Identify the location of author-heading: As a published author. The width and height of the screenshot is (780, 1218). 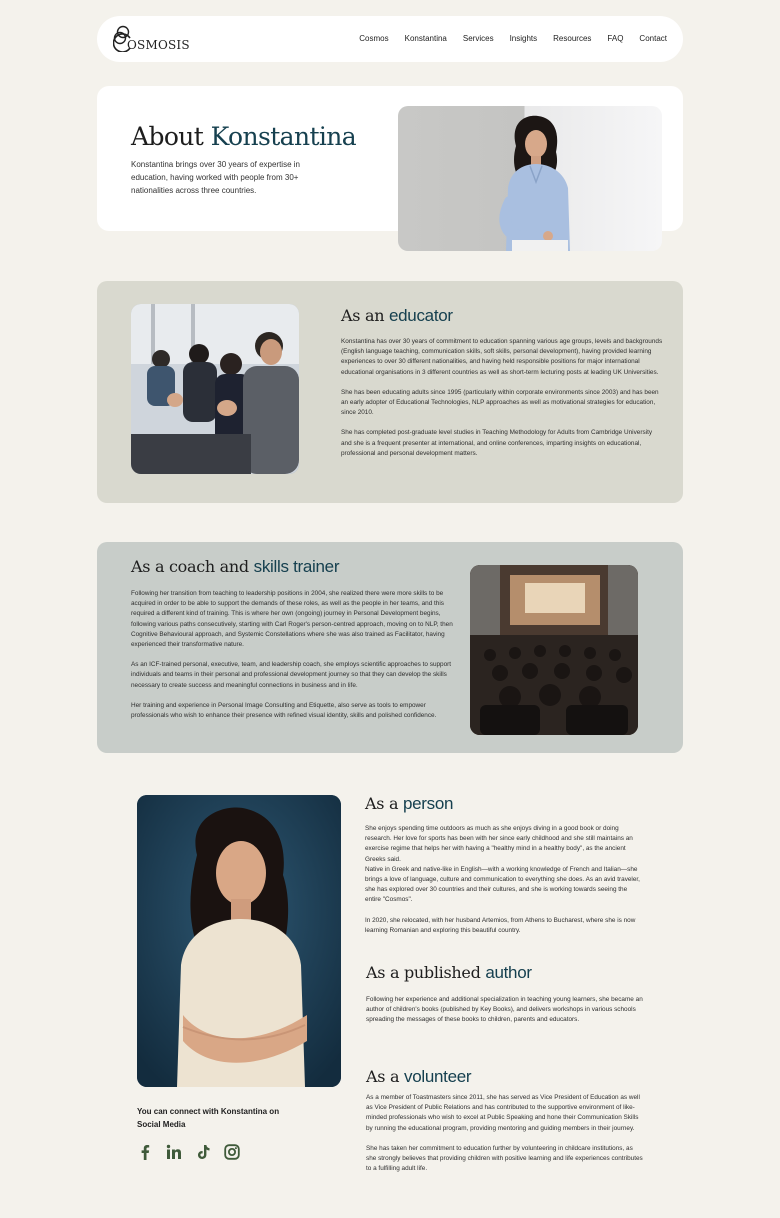
(449, 973).